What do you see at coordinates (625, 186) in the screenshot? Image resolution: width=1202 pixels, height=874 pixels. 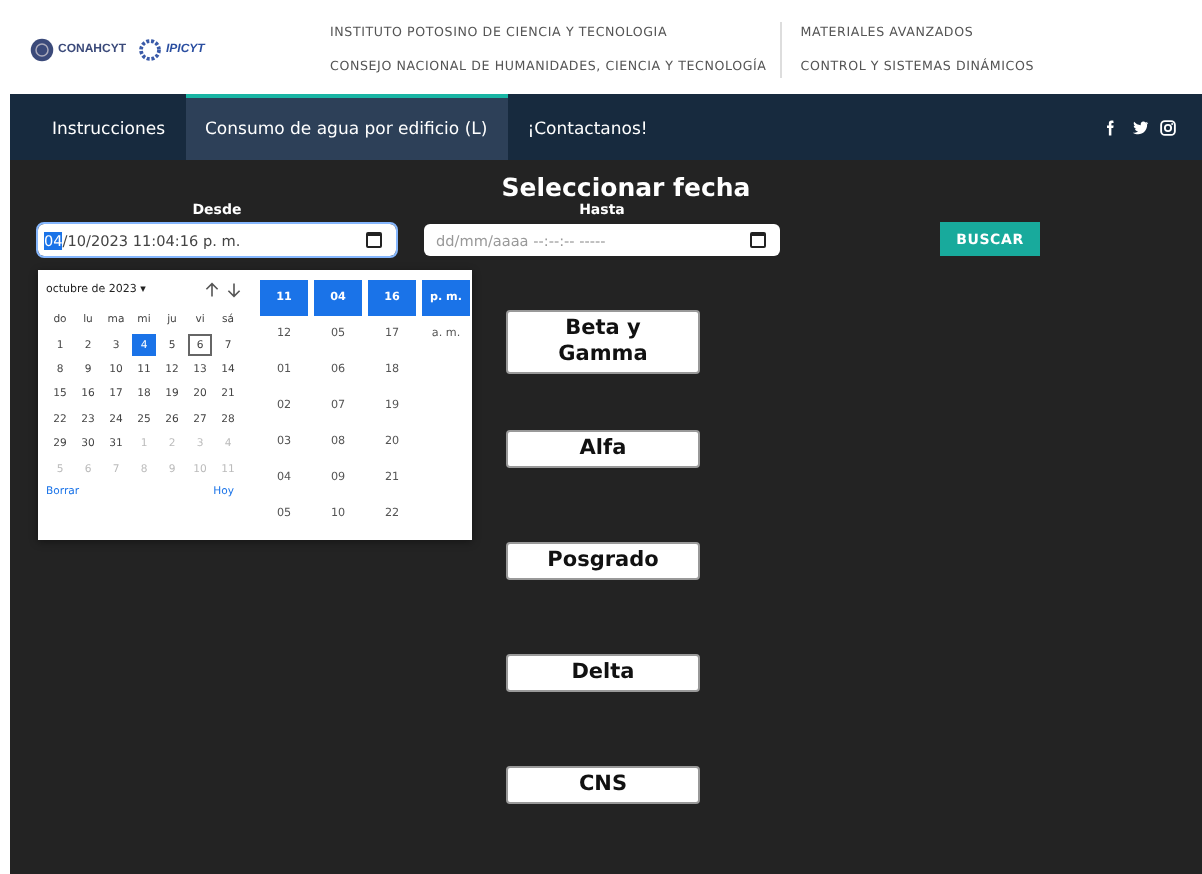 I see `page-title: Seleccionar fecha` at bounding box center [625, 186].